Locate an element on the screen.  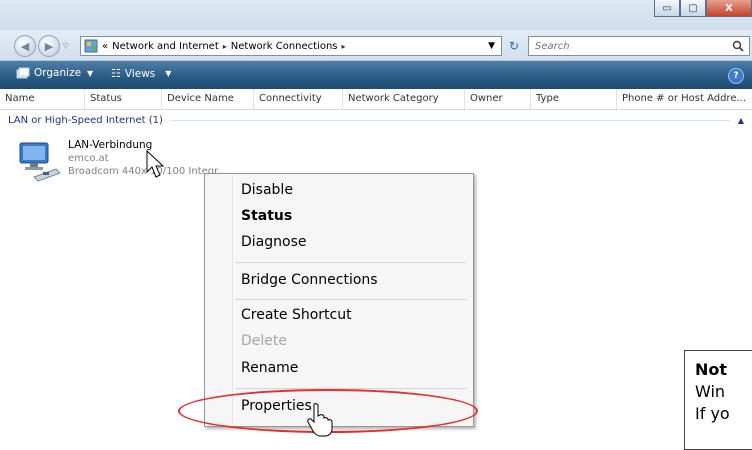
column-header-type: Type is located at coordinates (574, 99).